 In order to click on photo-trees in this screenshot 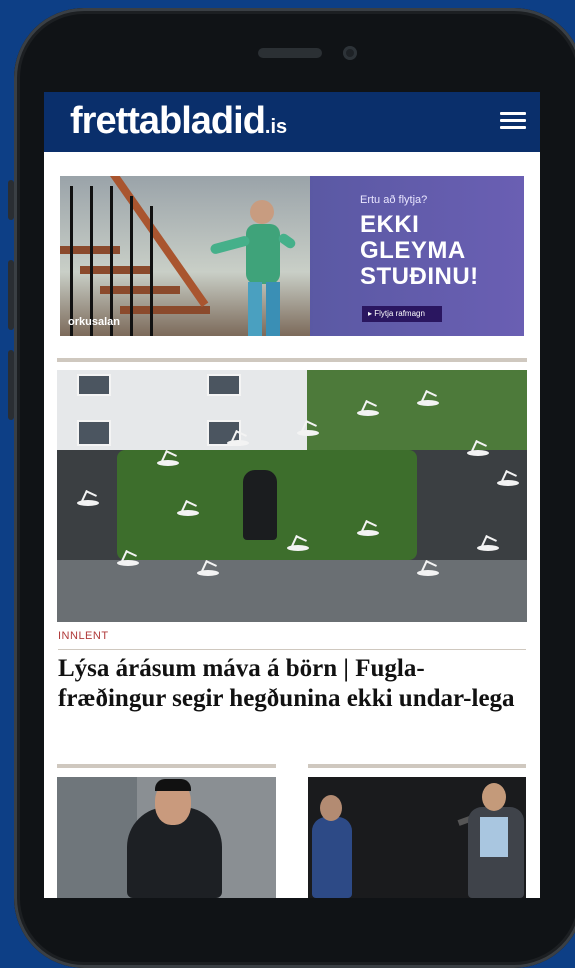, I will do `click(417, 410)`.